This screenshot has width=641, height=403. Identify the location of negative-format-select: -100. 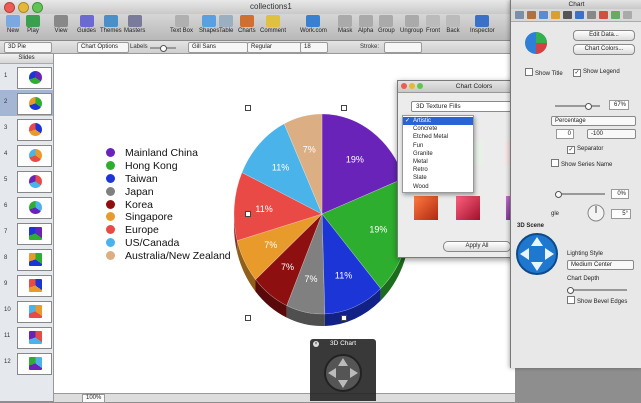
(611, 134).